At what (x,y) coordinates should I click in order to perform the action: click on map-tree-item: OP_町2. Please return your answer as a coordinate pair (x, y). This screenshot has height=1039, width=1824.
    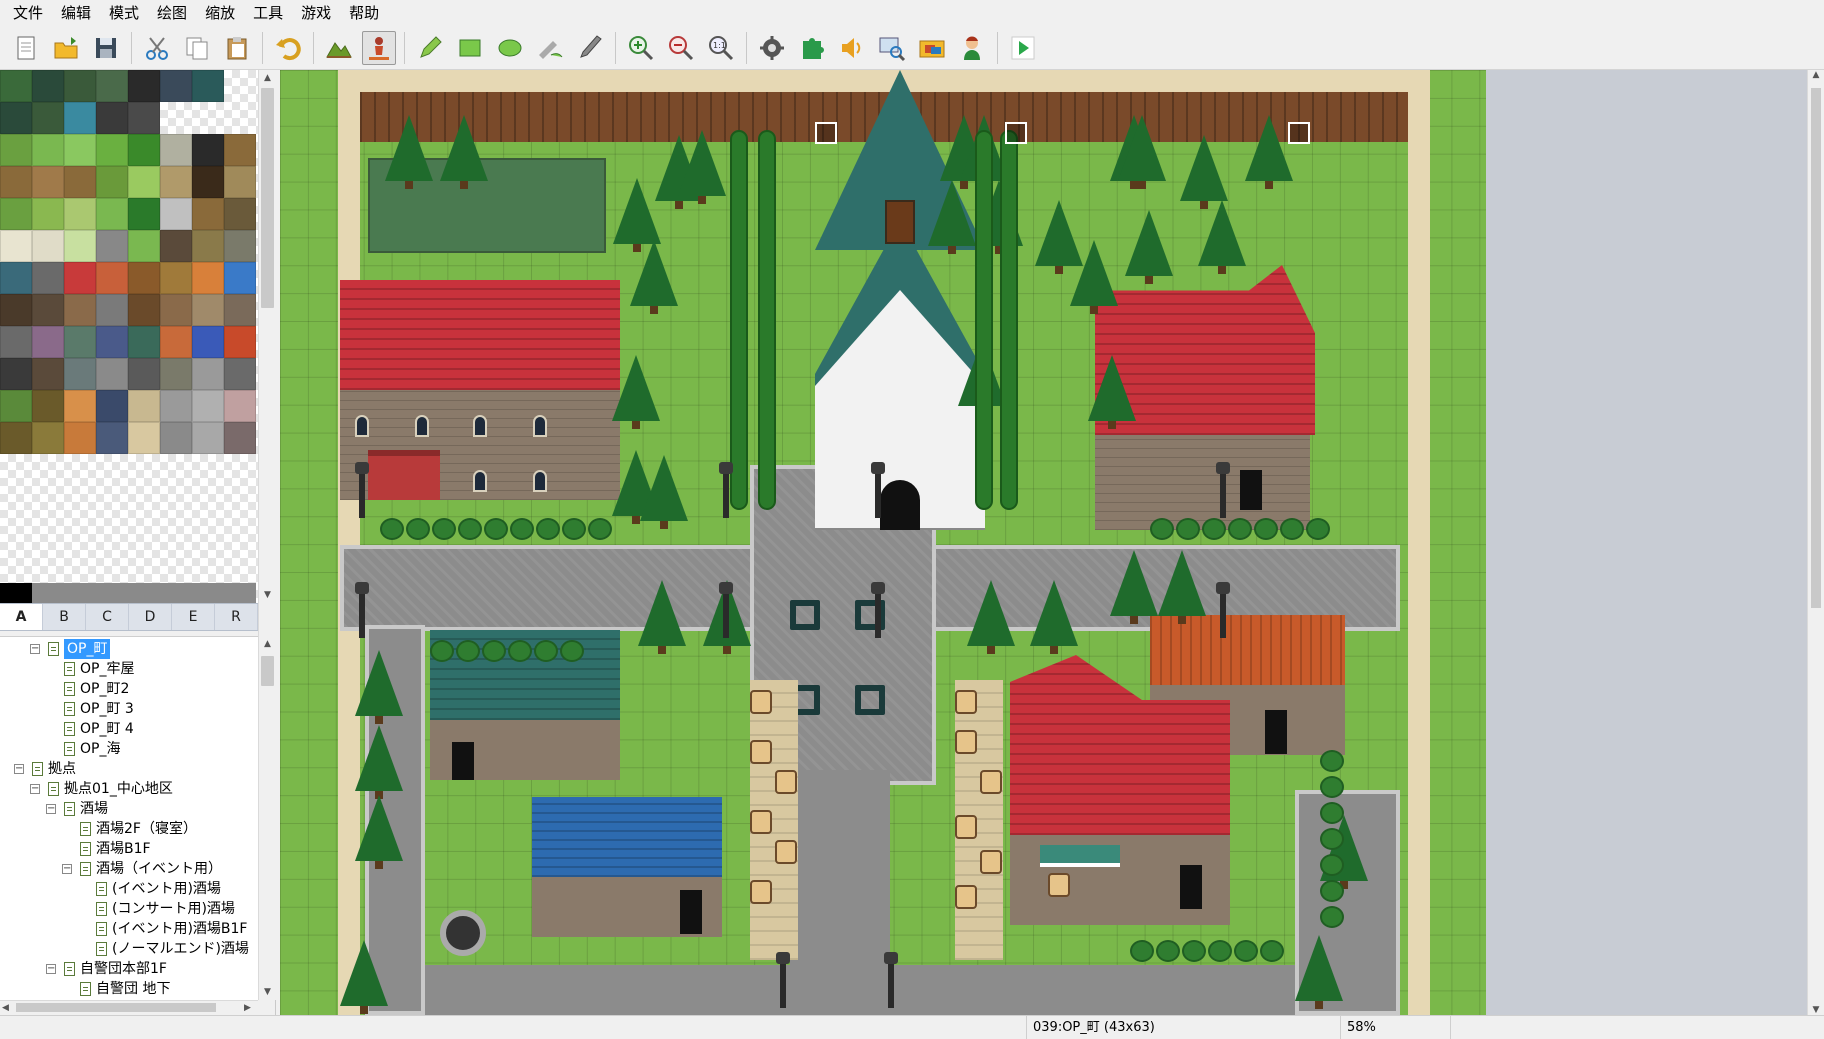
    Looking at the image, I should click on (129, 689).